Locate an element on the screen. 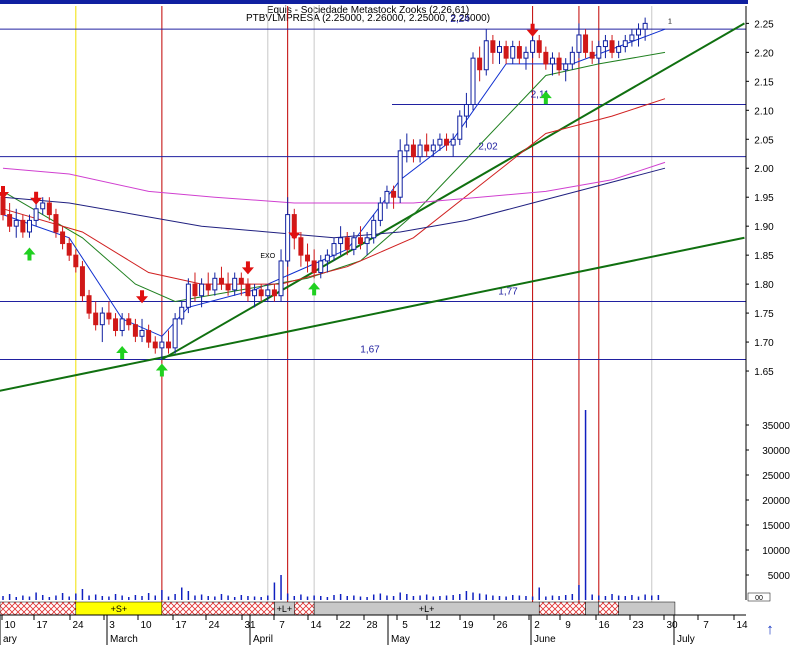 The image size is (793, 645). x-tick-label: 22 is located at coordinates (345, 625).